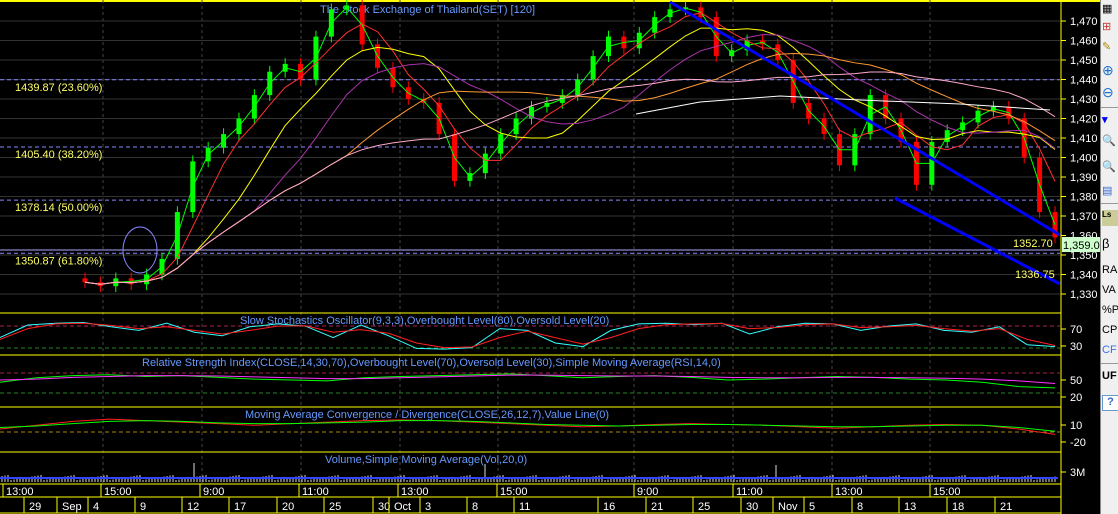 This screenshot has width=1118, height=514. What do you see at coordinates (609, 507) in the screenshot?
I see `date-label: 16` at bounding box center [609, 507].